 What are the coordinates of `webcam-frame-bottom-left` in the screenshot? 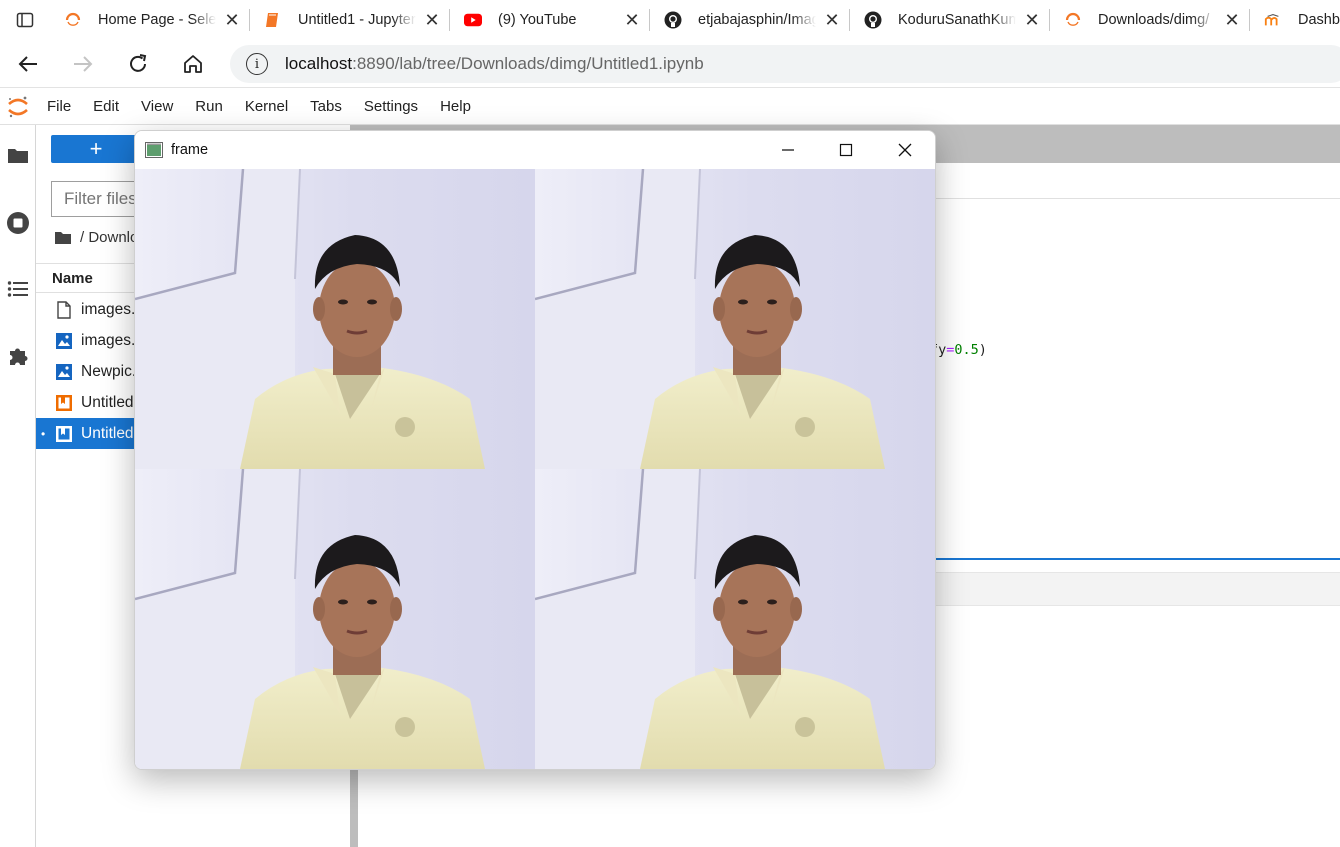 It's located at (335, 619).